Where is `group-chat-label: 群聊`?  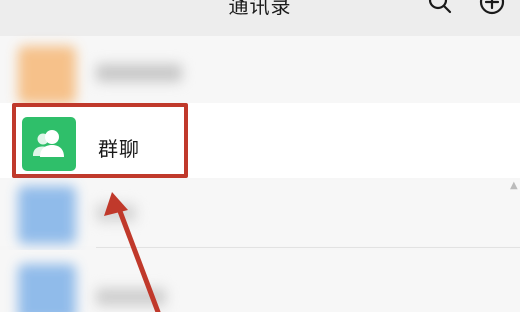 group-chat-label: 群聊 is located at coordinates (119, 149).